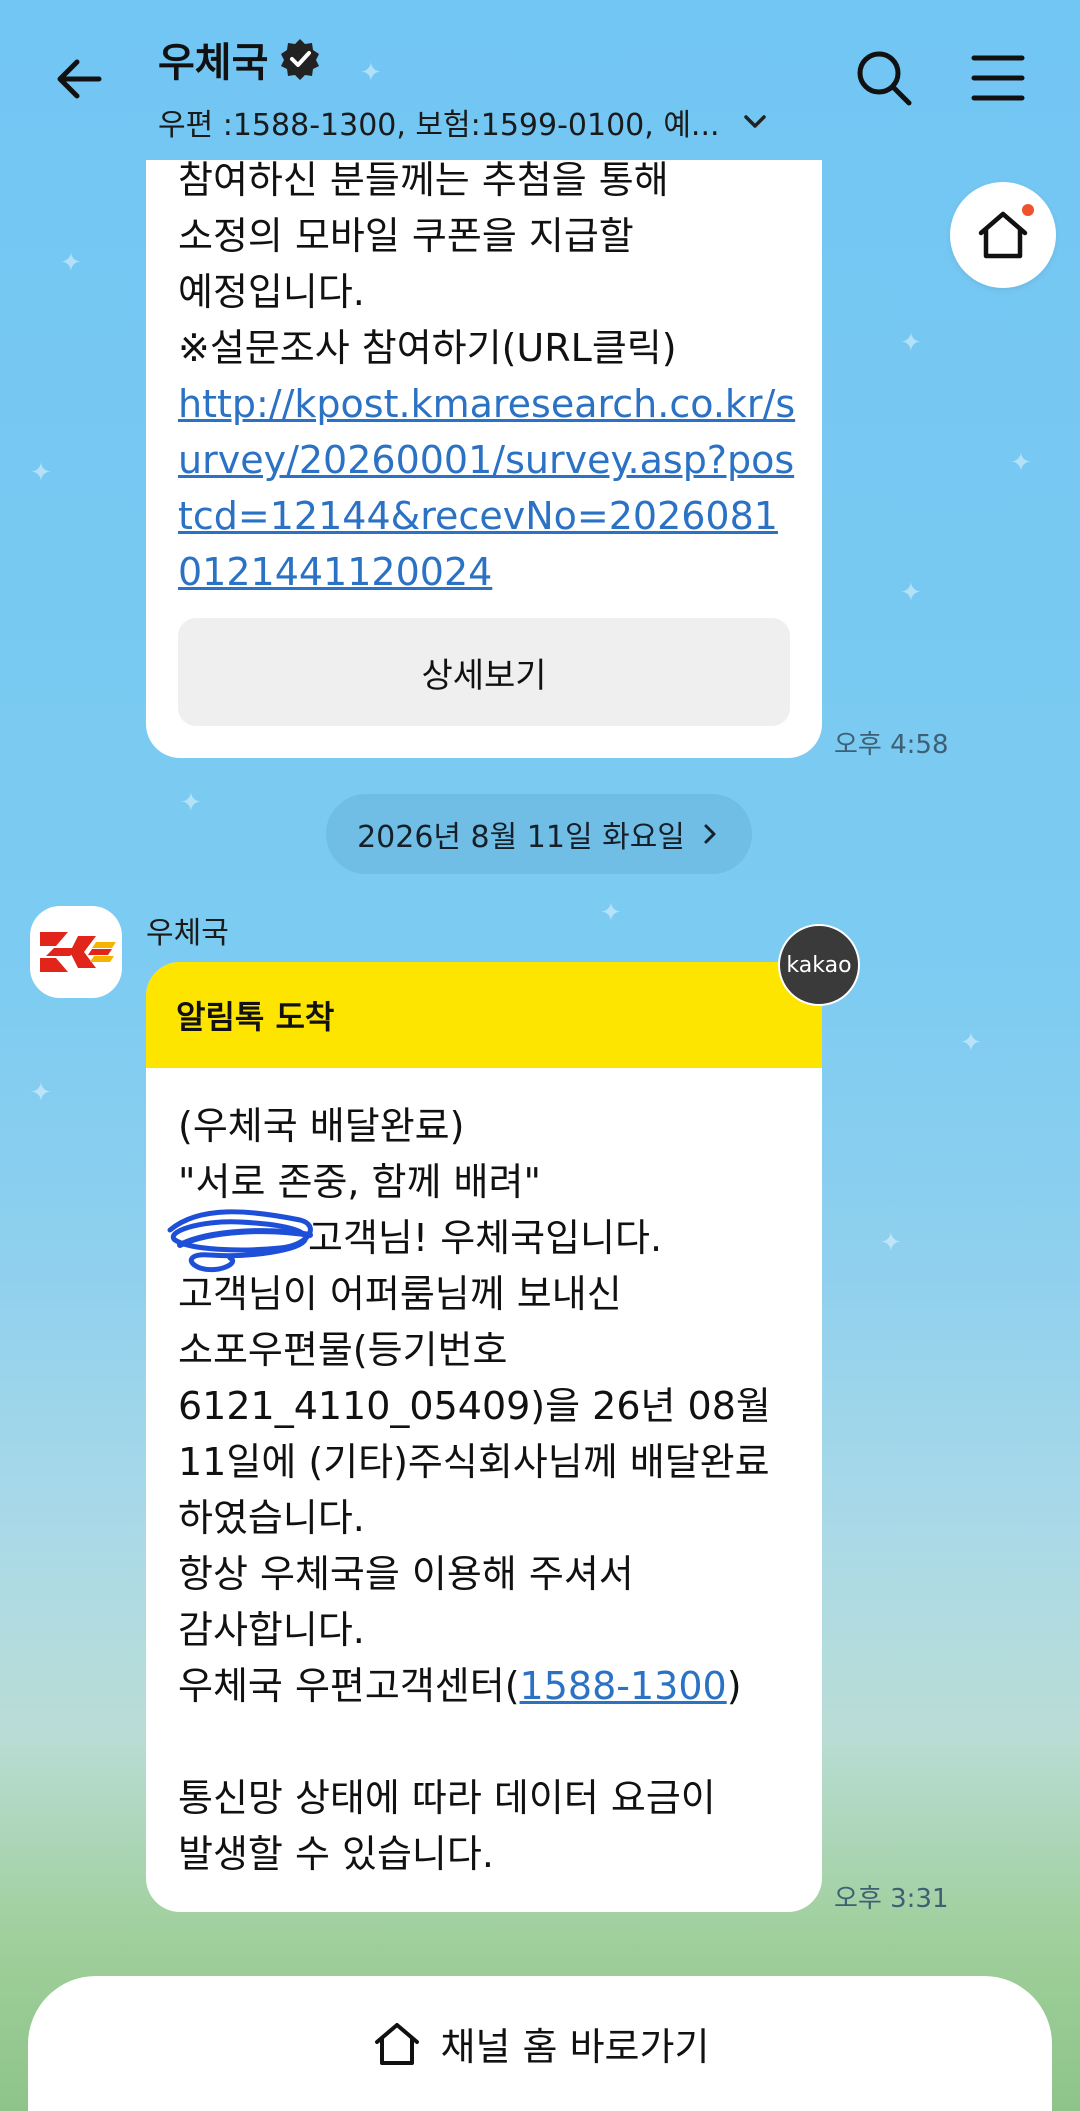  I want to click on back-arrow-icon, so click(79, 79).